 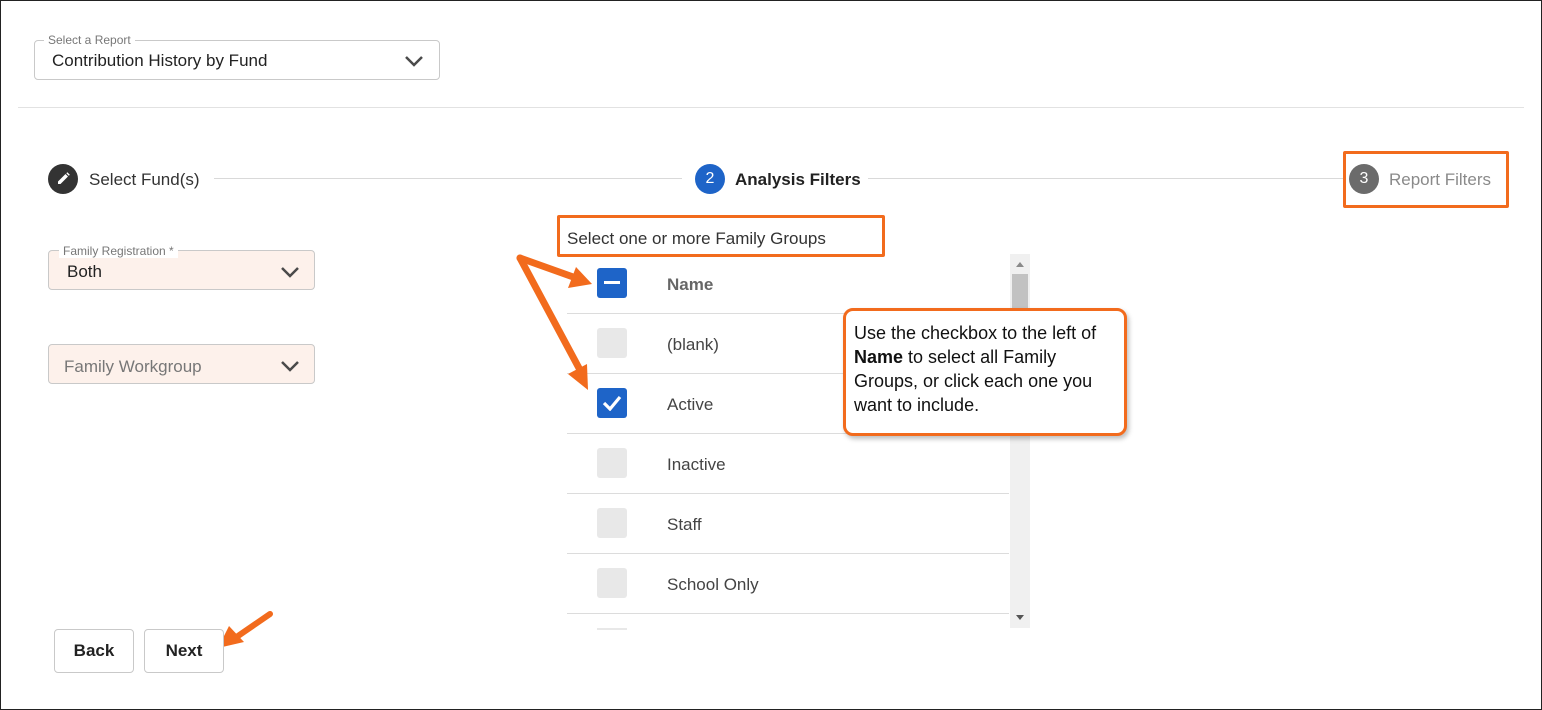 I want to click on family-registration-label: Family Registration *, so click(x=118, y=251).